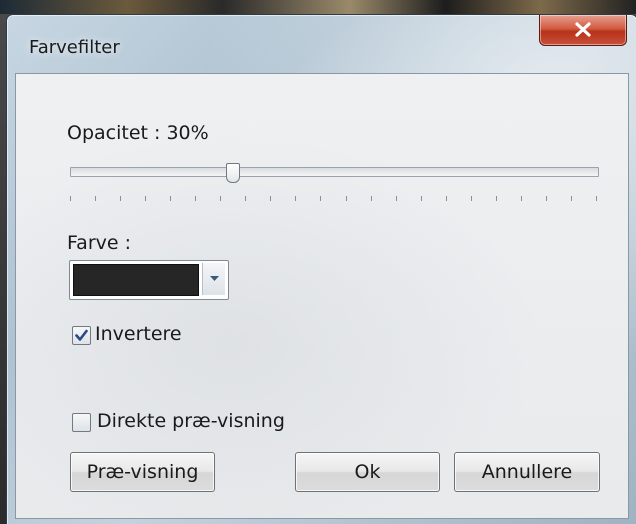  I want to click on close-button, so click(583, 30).